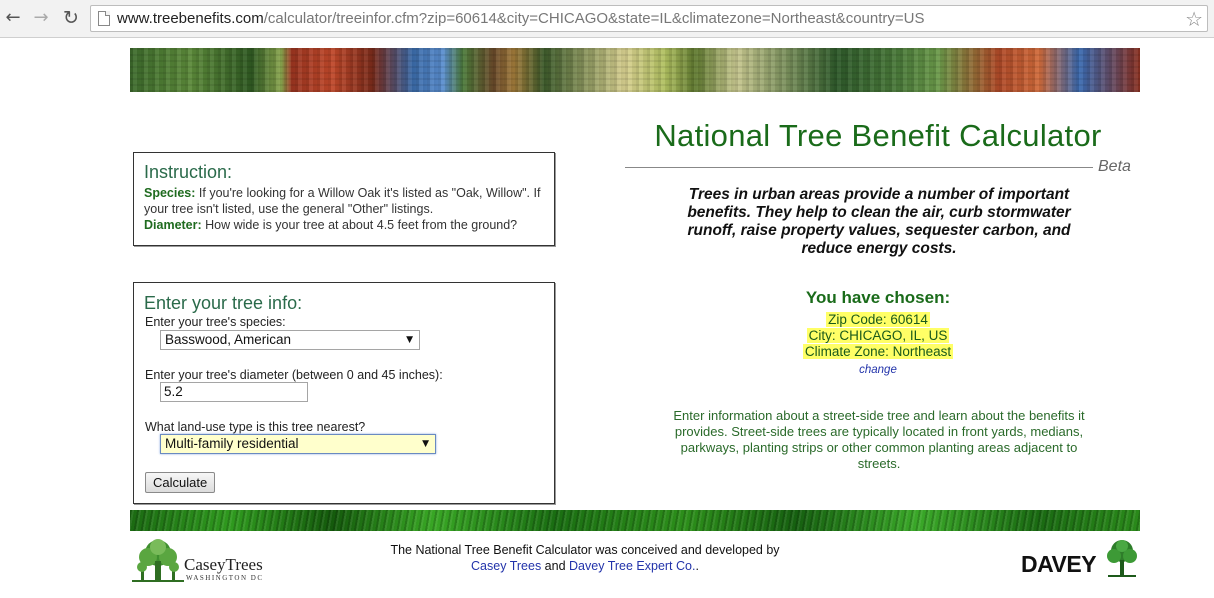  Describe the element at coordinates (1059, 564) in the screenshot. I see `davey-logo: DAVEY` at that location.